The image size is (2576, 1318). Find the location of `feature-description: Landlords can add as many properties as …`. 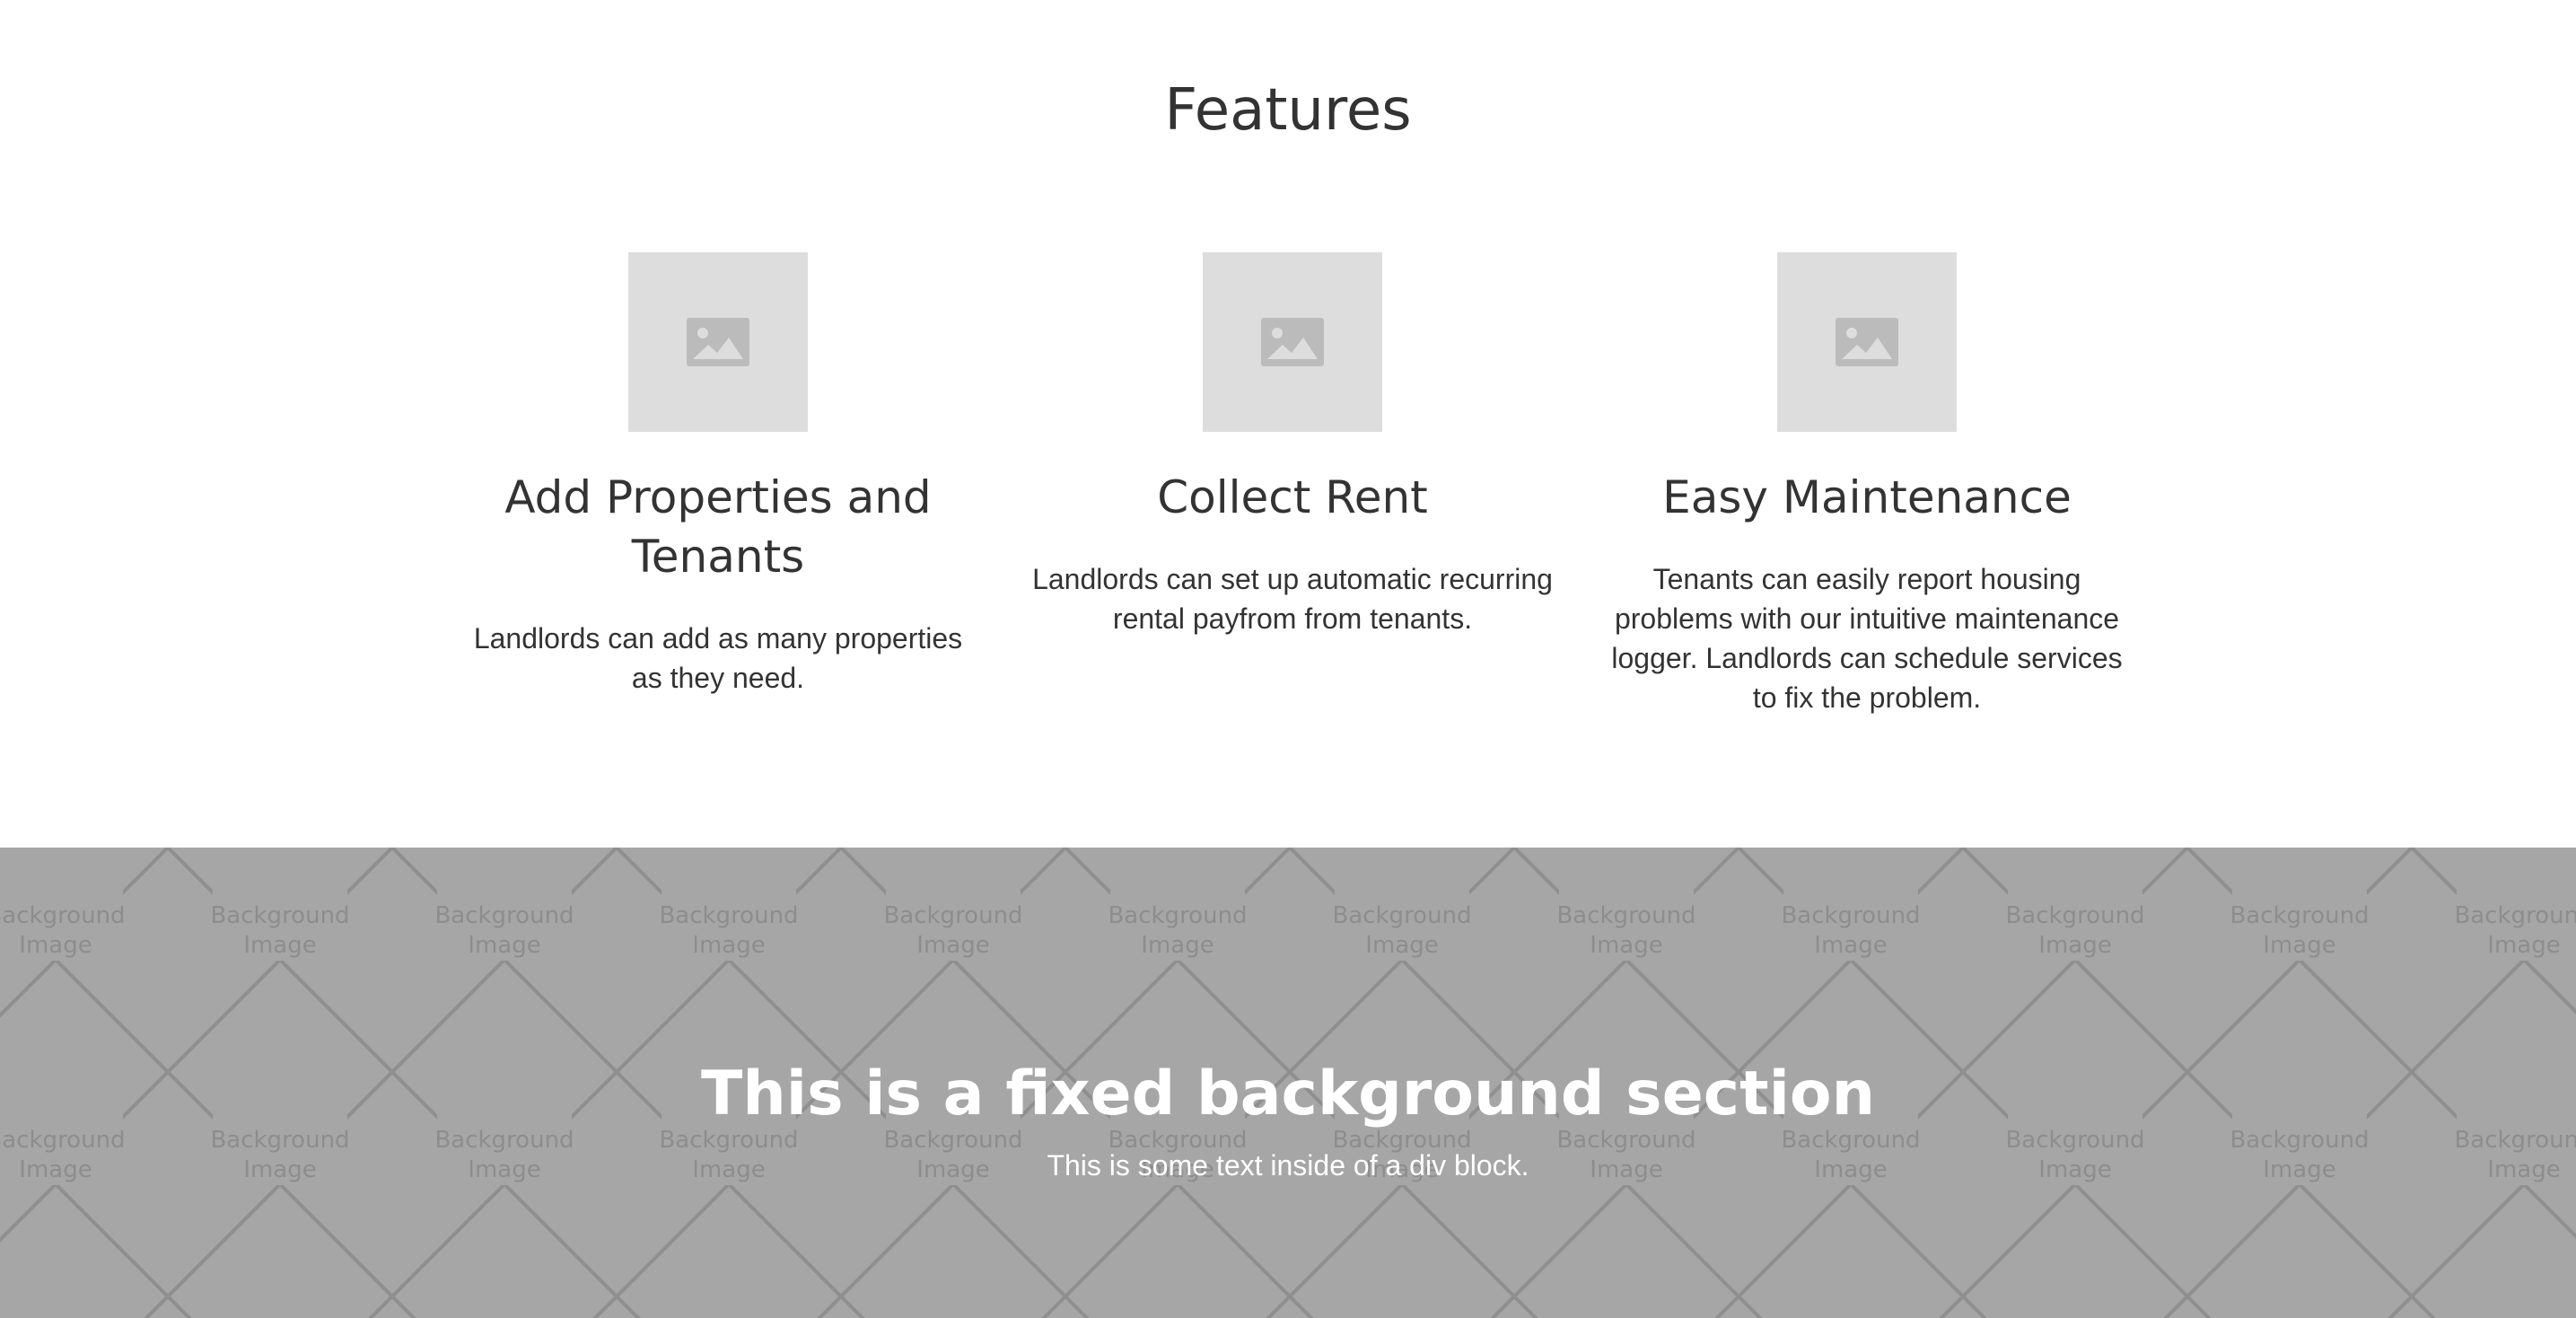

feature-description: Landlords can add as many properties as … is located at coordinates (718, 658).